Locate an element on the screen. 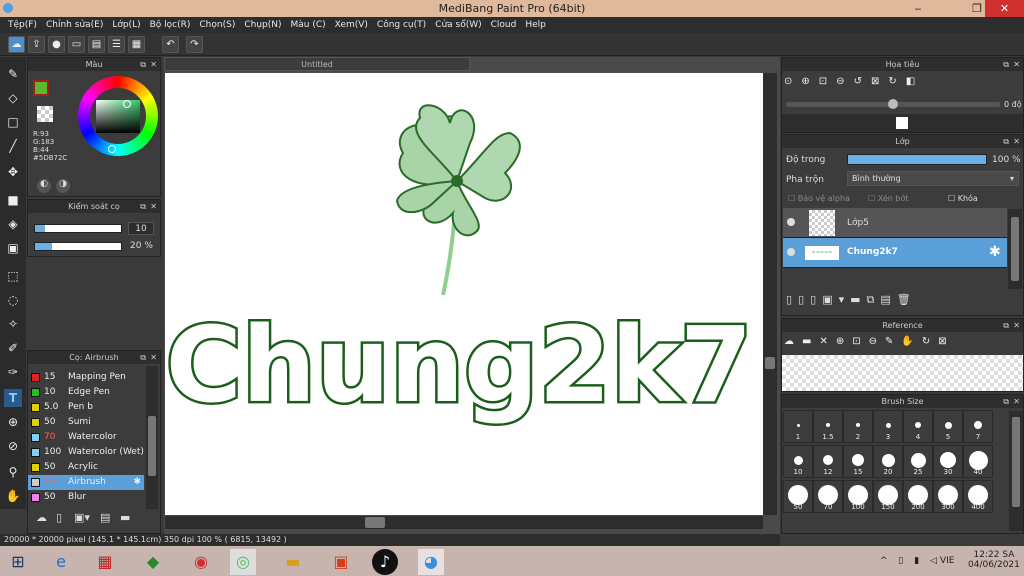 This screenshot has height=576, width=1024. rotation-slider is located at coordinates (893, 104).